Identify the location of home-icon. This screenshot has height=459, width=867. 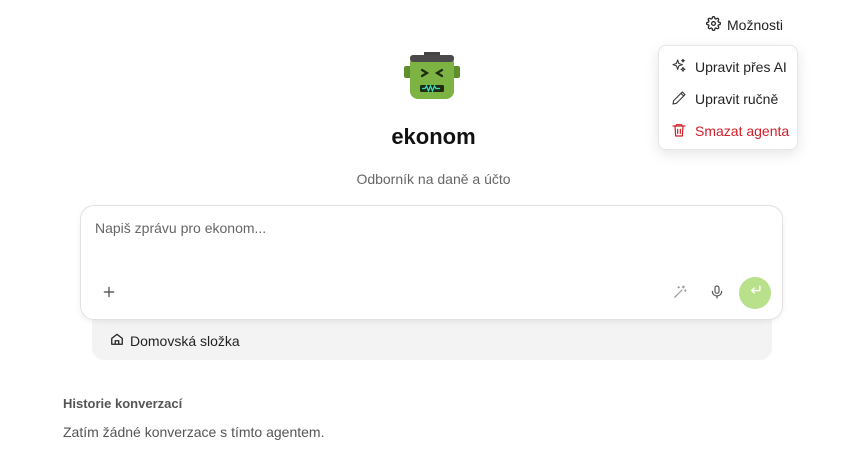
(117, 340).